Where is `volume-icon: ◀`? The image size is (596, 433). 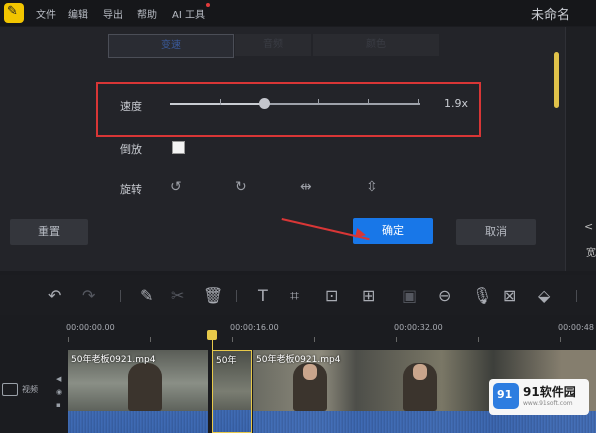 volume-icon: ◀ is located at coordinates (58, 379).